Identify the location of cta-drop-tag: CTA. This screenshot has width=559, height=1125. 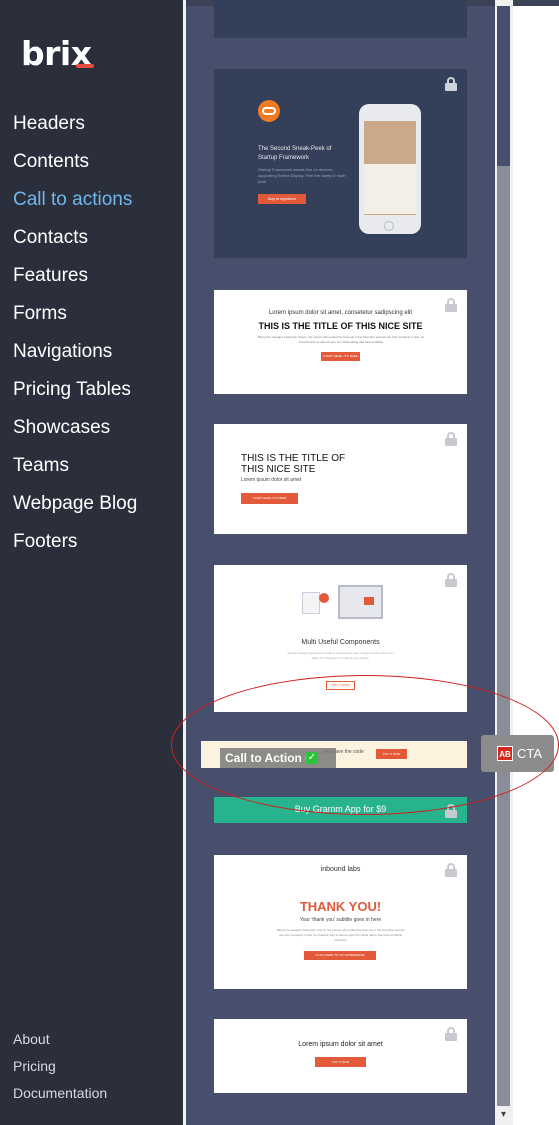
(517, 753).